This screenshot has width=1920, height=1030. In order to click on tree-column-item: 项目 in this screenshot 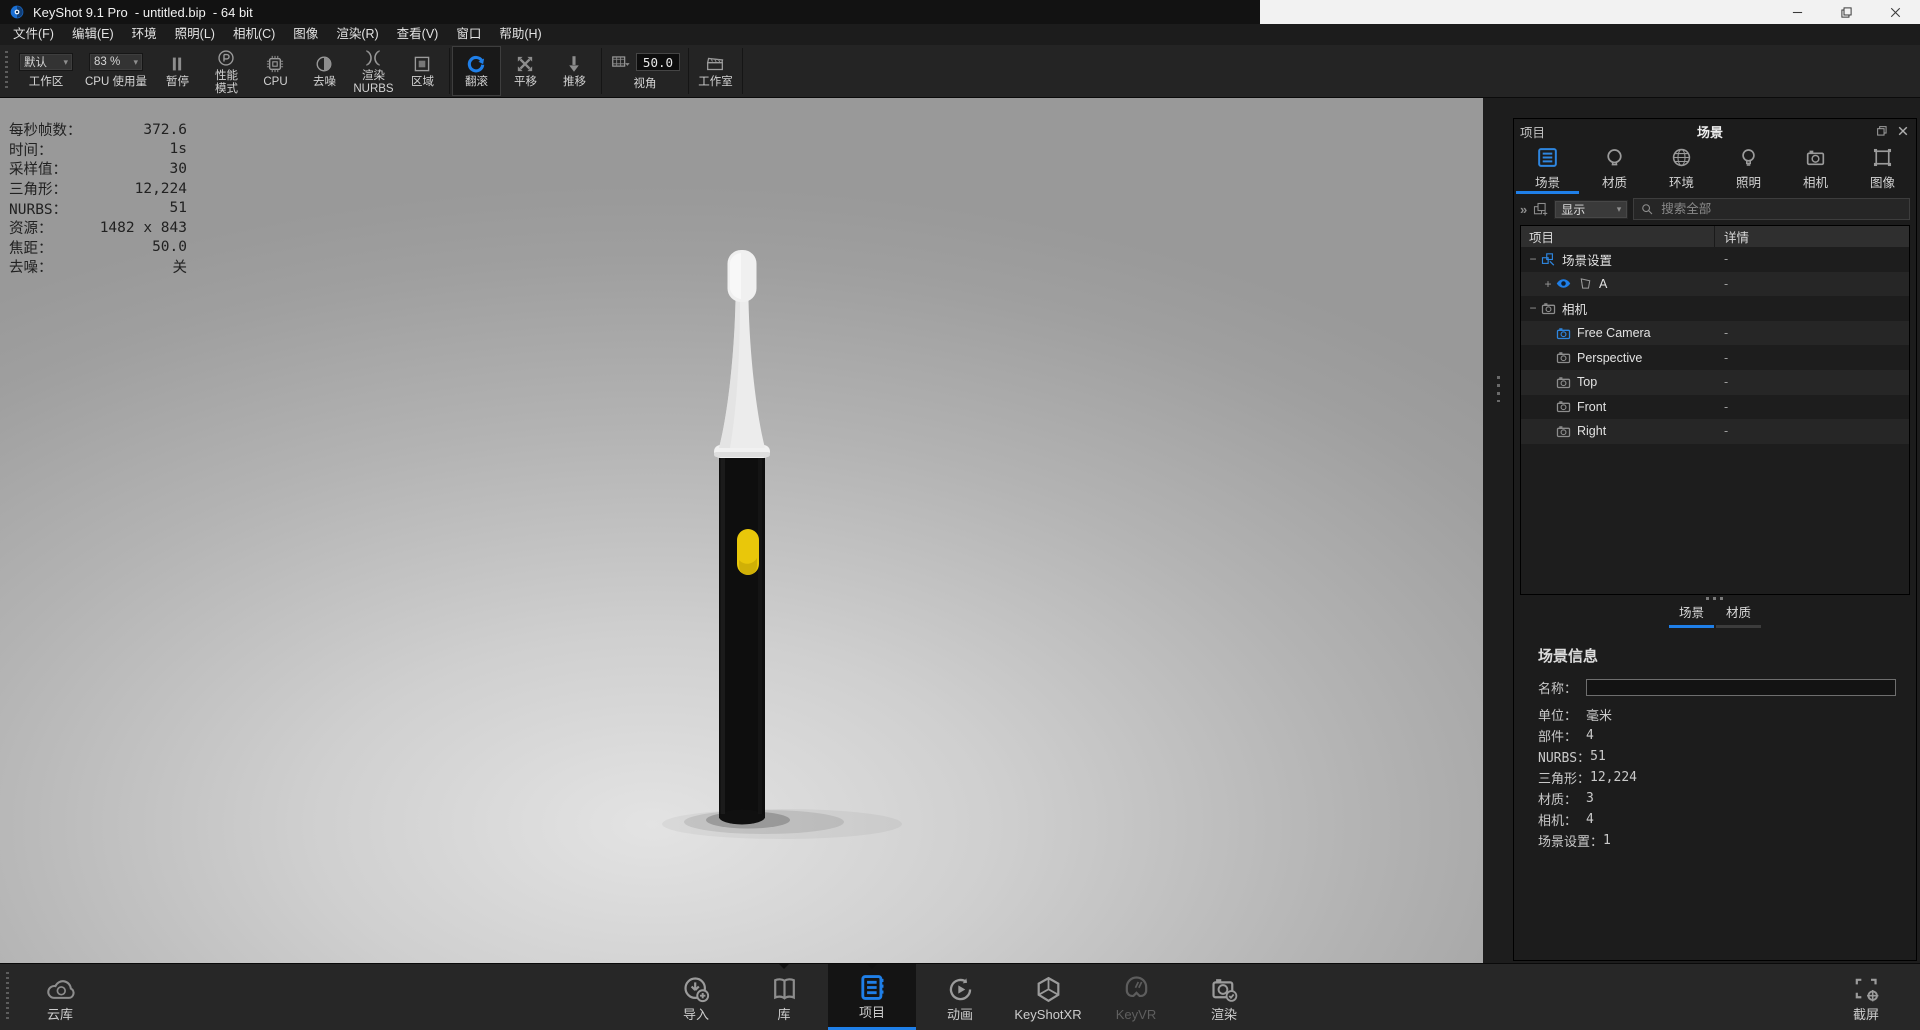, I will do `click(1618, 236)`.